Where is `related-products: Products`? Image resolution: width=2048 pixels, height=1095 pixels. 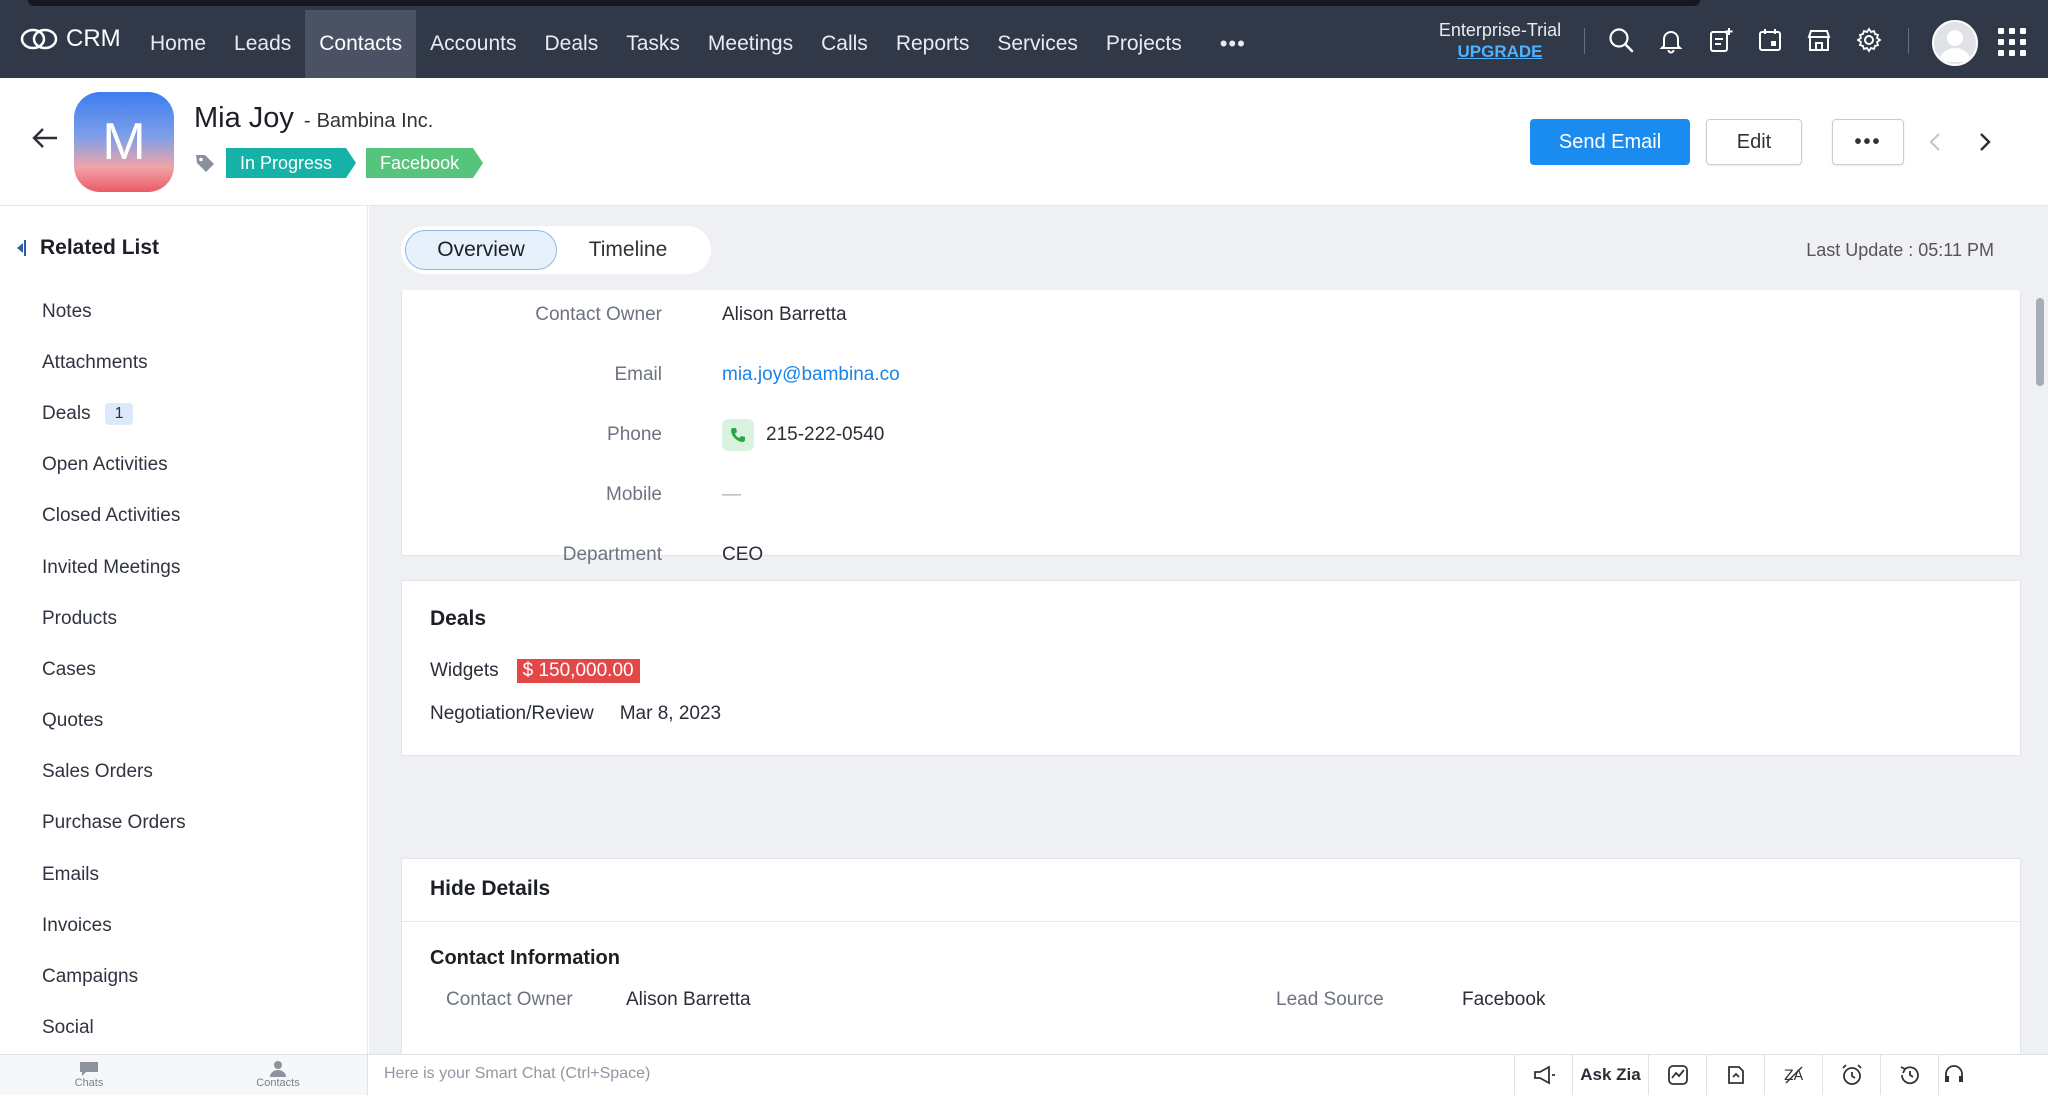
related-products: Products is located at coordinates (114, 618).